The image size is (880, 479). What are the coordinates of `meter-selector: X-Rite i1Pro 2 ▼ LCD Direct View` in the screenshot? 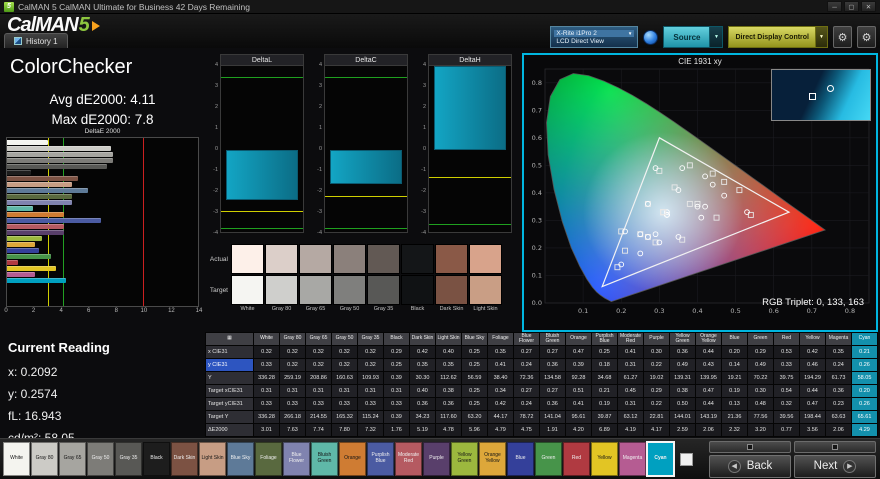 It's located at (594, 37).